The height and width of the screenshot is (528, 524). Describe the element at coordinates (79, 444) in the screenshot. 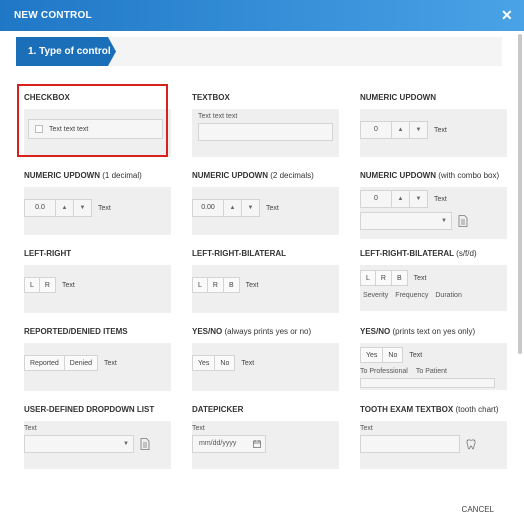

I see `dropdown-preview: ▼` at that location.